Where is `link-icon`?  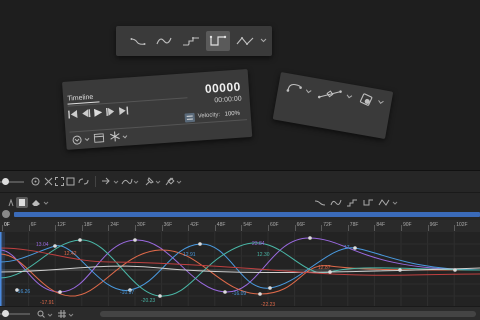 link-icon is located at coordinates (83, 181).